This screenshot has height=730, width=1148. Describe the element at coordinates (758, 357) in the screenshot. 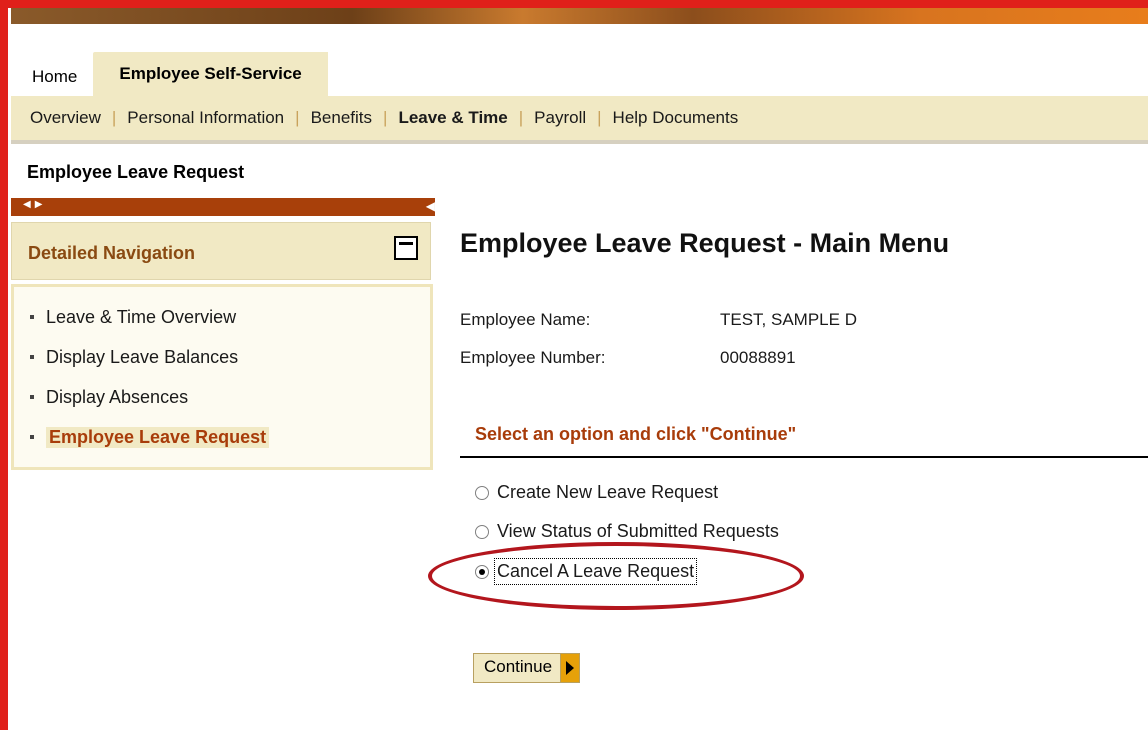

I see `employee-number-value: 00088891` at that location.